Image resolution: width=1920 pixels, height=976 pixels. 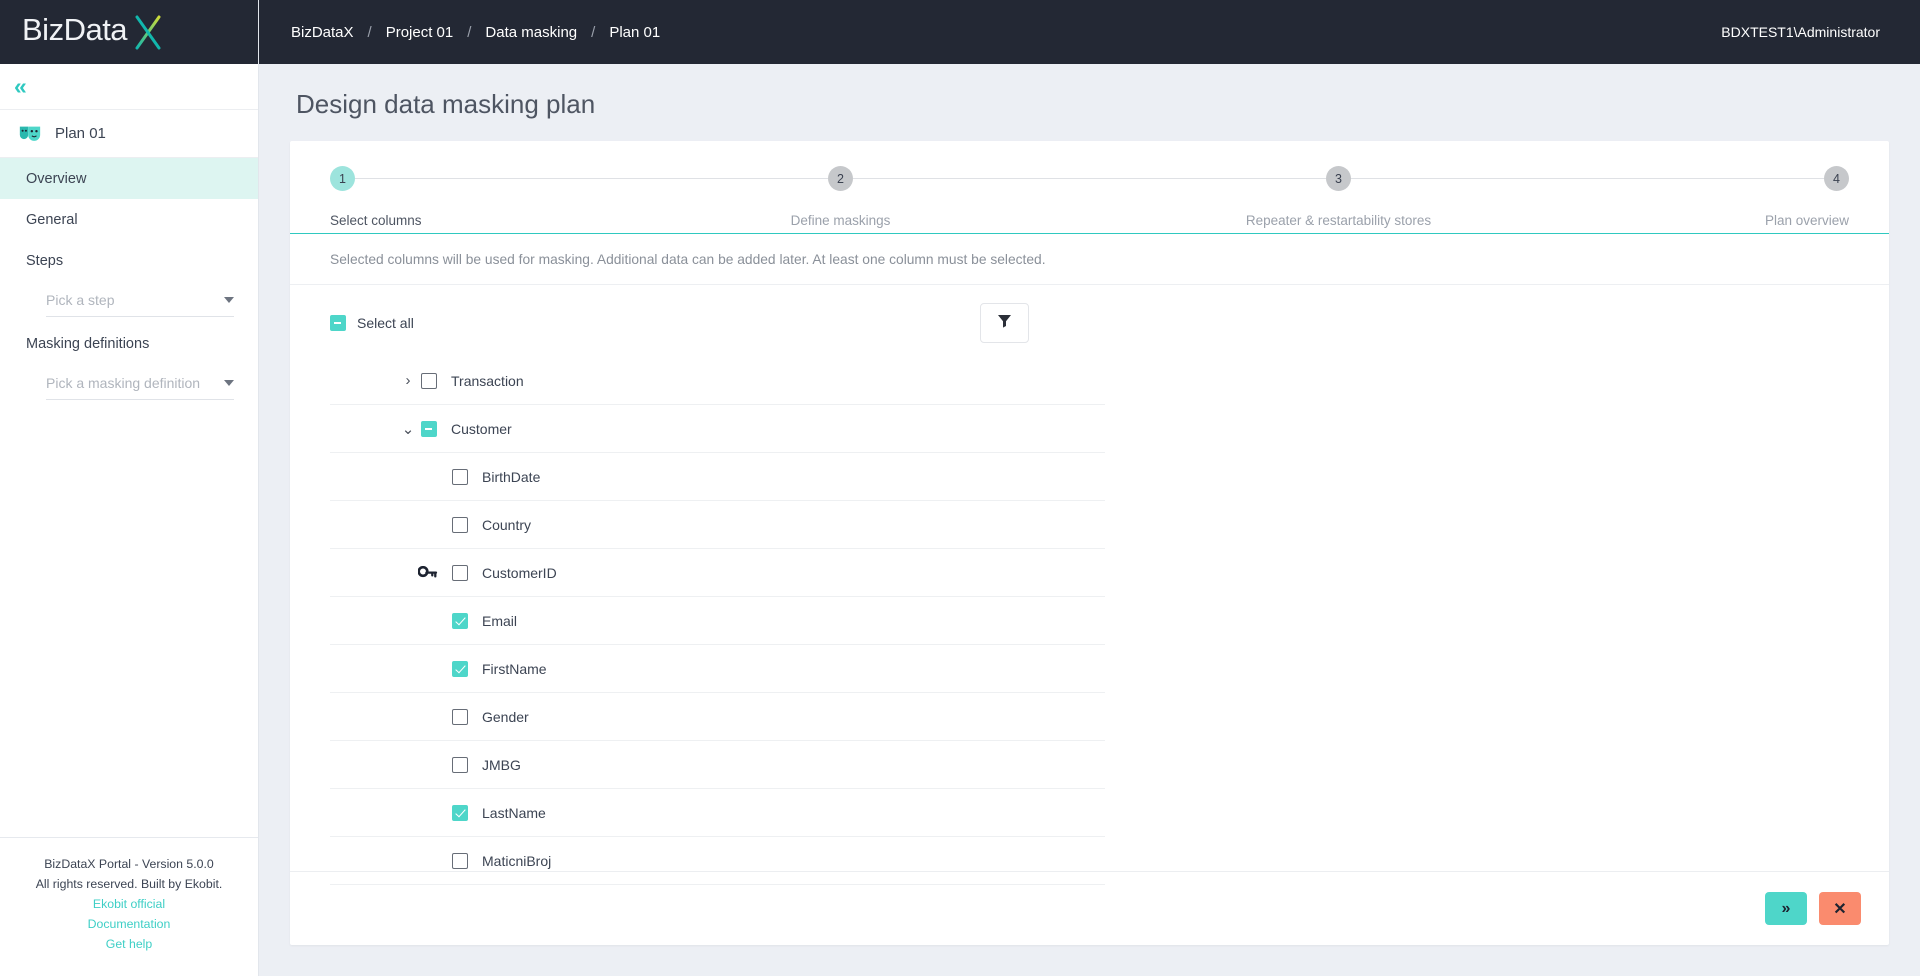 What do you see at coordinates (446, 104) in the screenshot?
I see `page-title: Design data masking plan` at bounding box center [446, 104].